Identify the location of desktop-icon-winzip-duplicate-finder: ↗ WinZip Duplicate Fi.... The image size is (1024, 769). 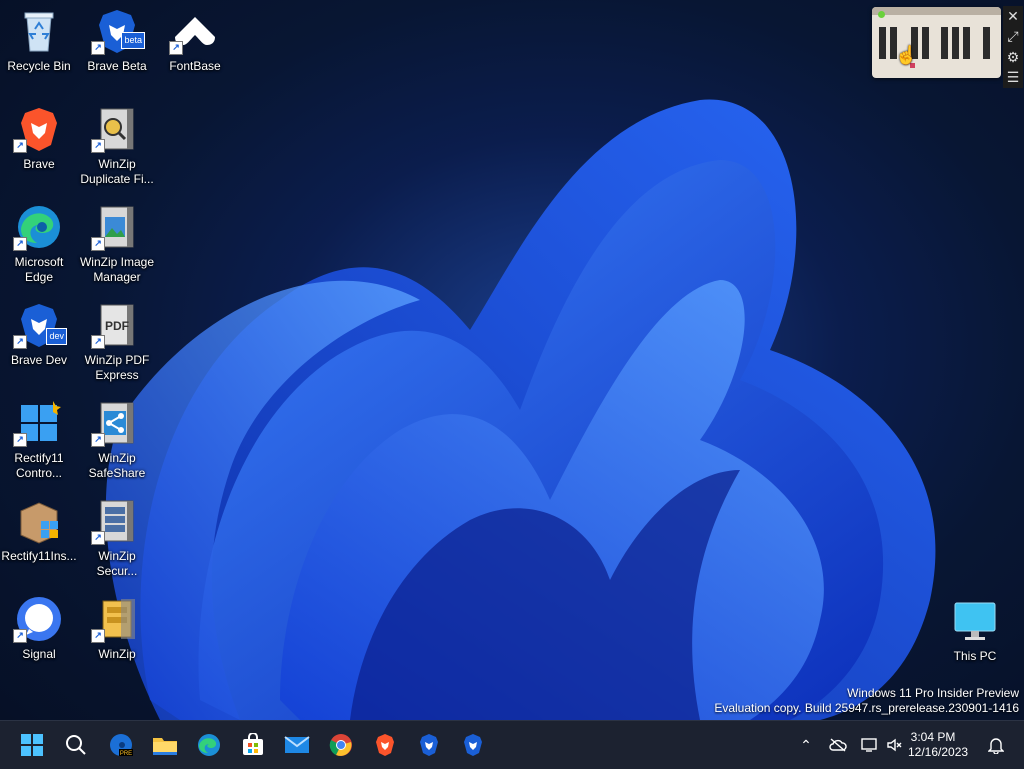
(117, 146).